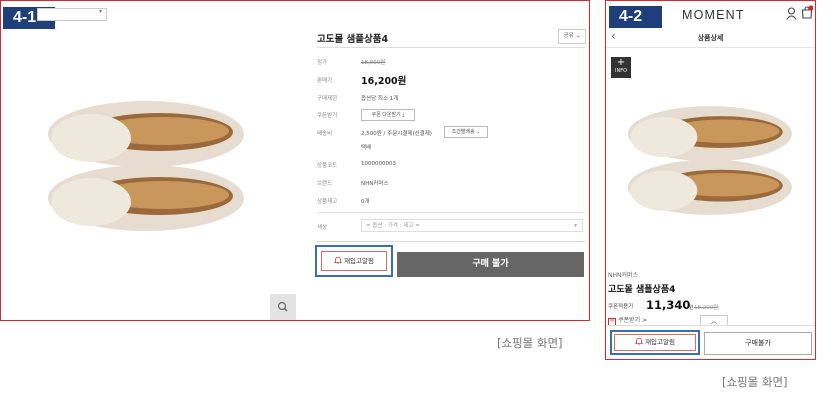  What do you see at coordinates (384, 81) in the screenshot?
I see `sale-price-value: 16,200원` at bounding box center [384, 81].